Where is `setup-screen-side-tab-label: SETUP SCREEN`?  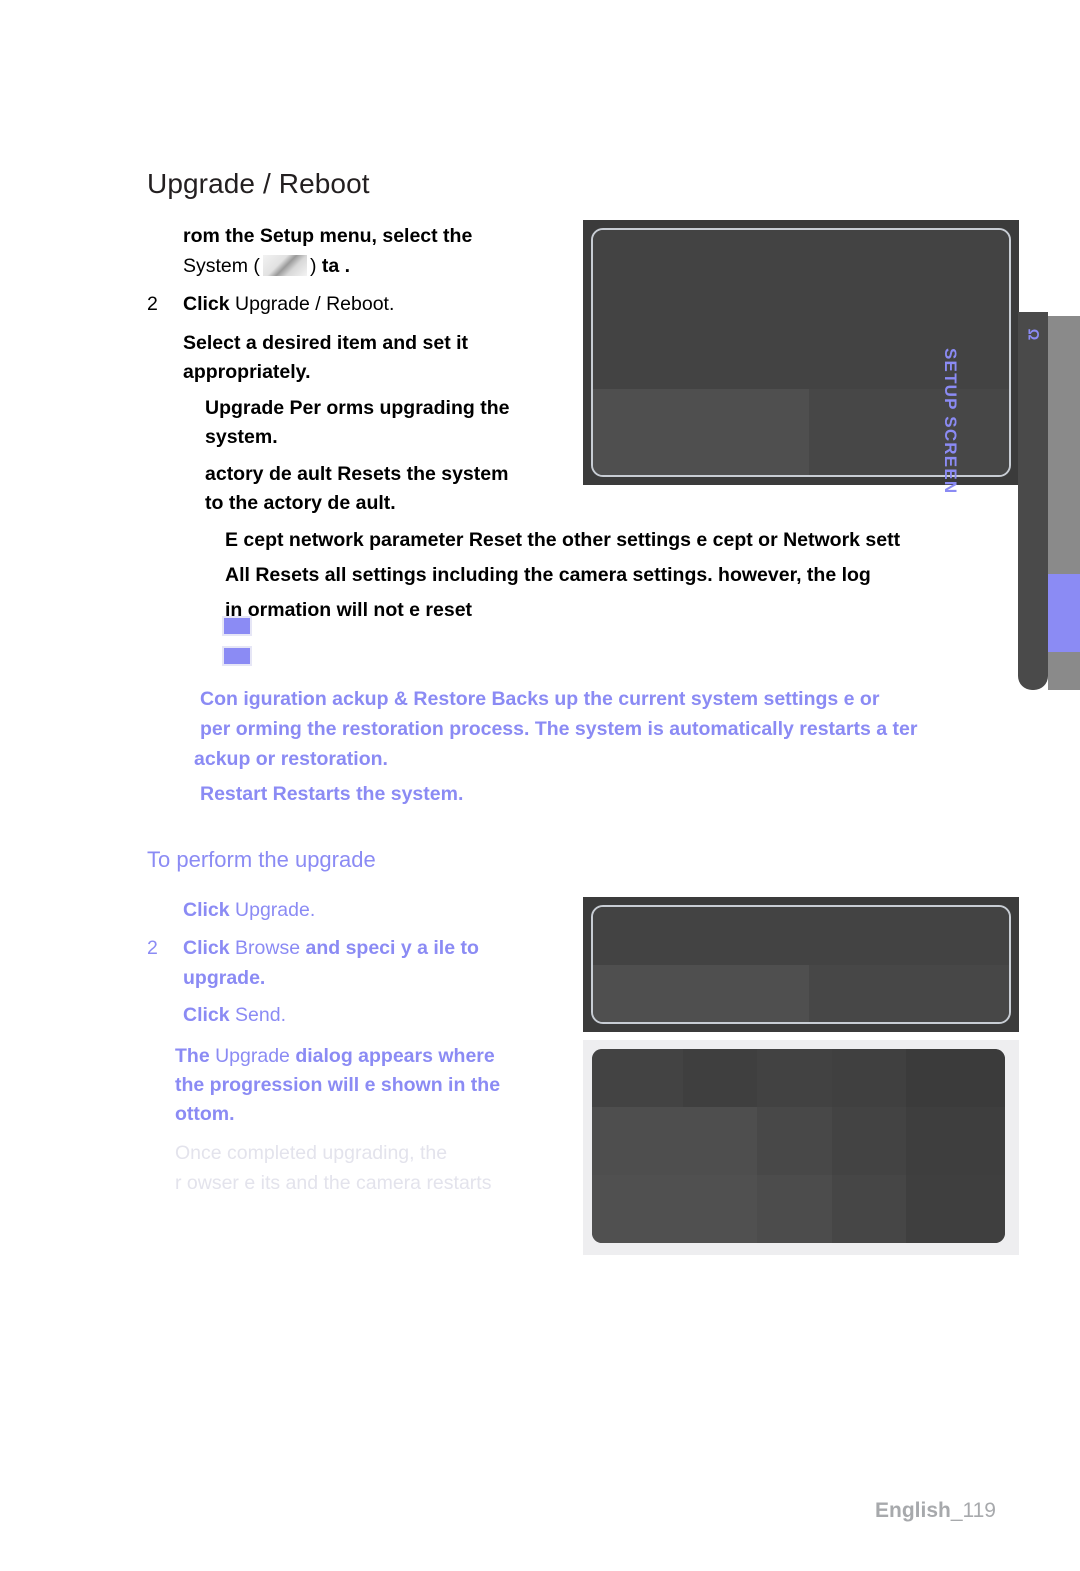
setup-screen-side-tab-label: SETUP SCREEN is located at coordinates (950, 421).